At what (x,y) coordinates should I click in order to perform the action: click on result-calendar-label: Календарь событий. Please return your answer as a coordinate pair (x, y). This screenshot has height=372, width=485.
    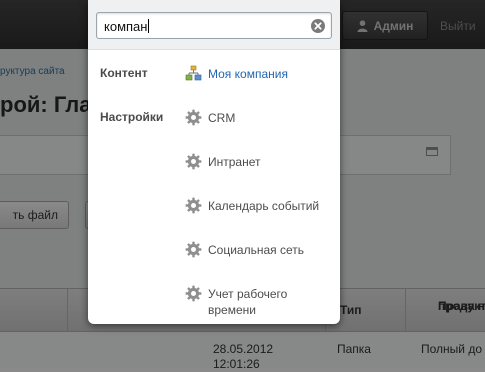
    Looking at the image, I should click on (264, 206).